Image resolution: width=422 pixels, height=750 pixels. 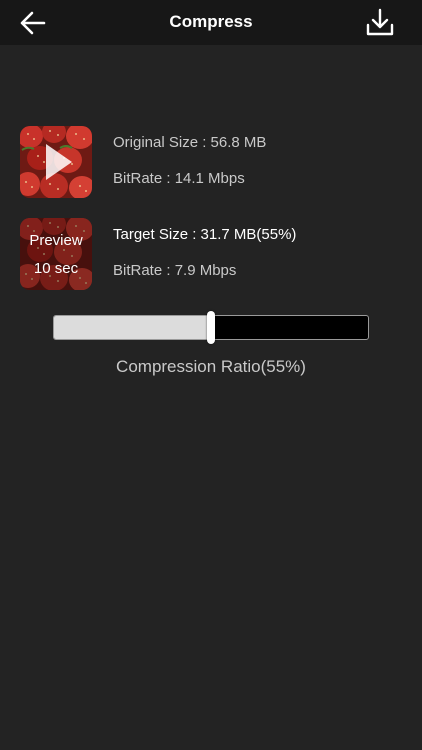 I want to click on compression-slider, so click(x=211, y=327).